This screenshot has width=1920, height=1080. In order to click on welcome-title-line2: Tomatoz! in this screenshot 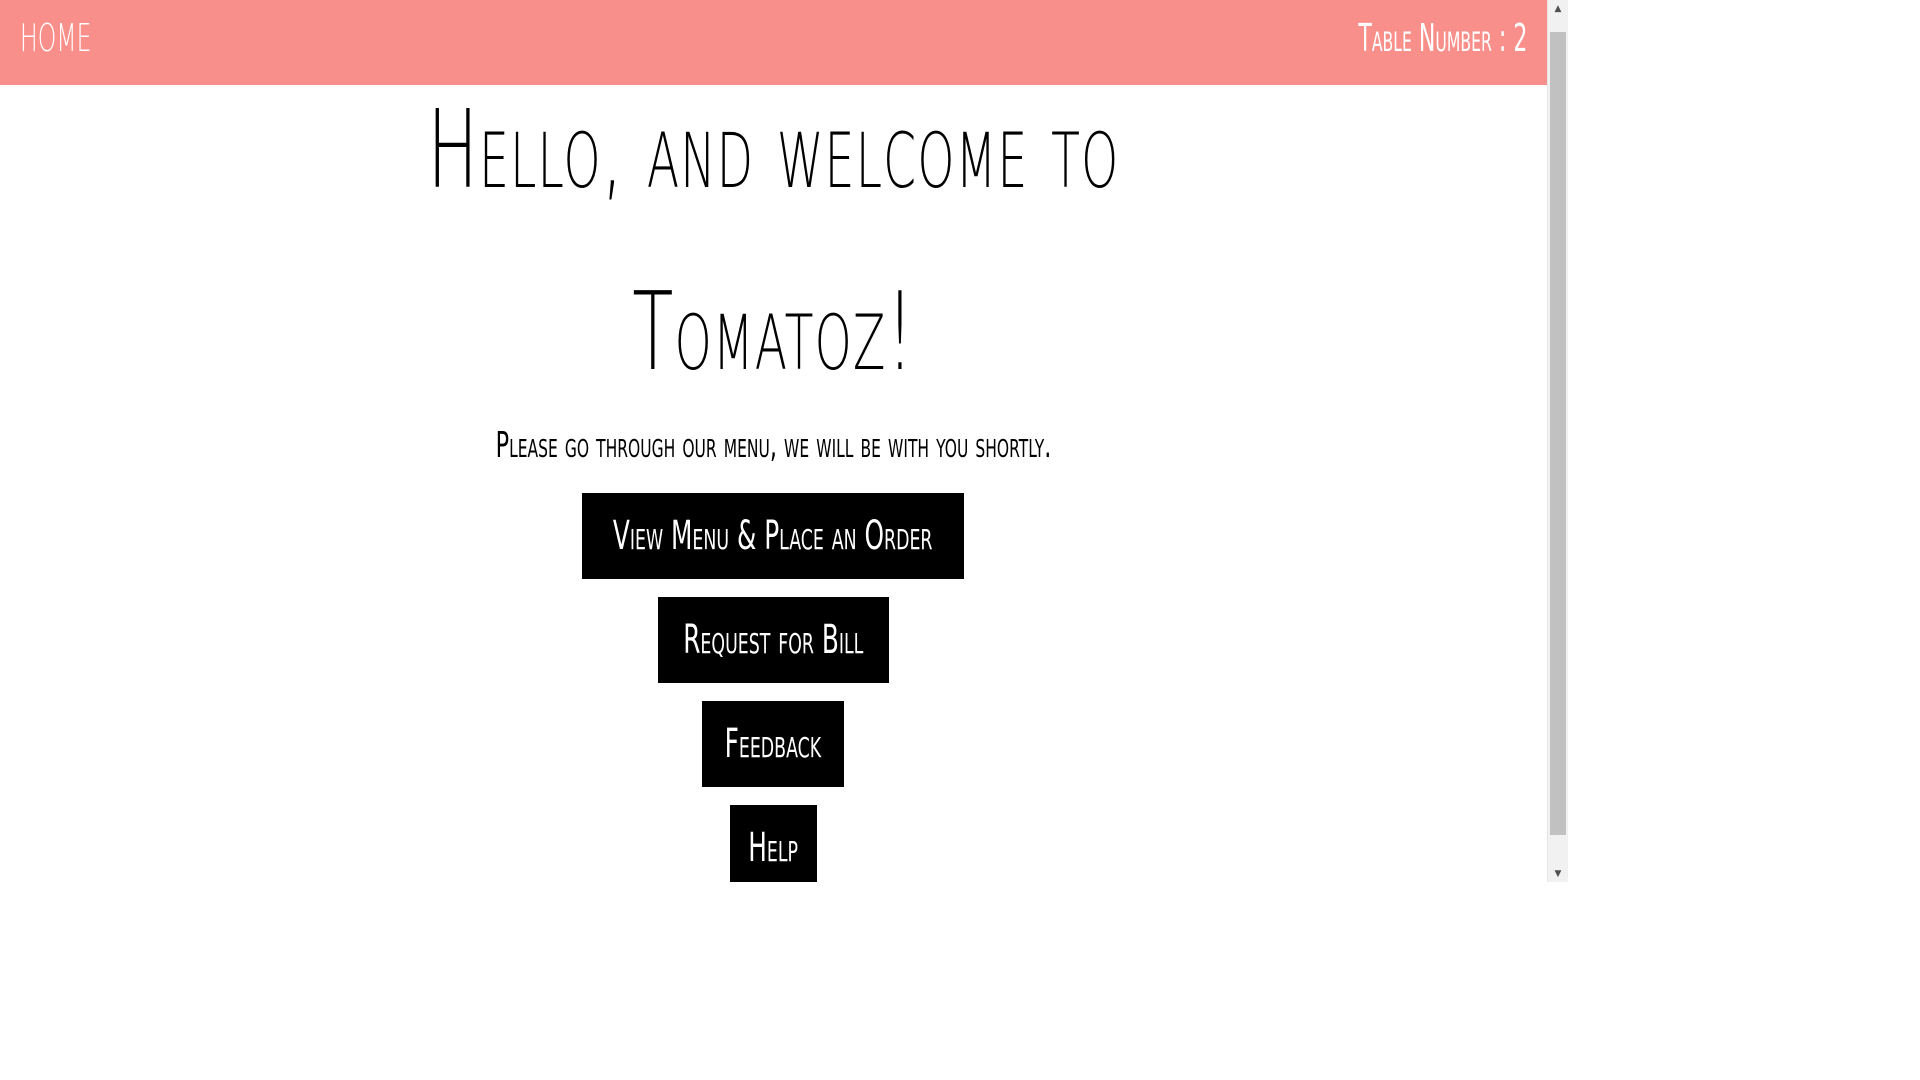, I will do `click(773, 332)`.